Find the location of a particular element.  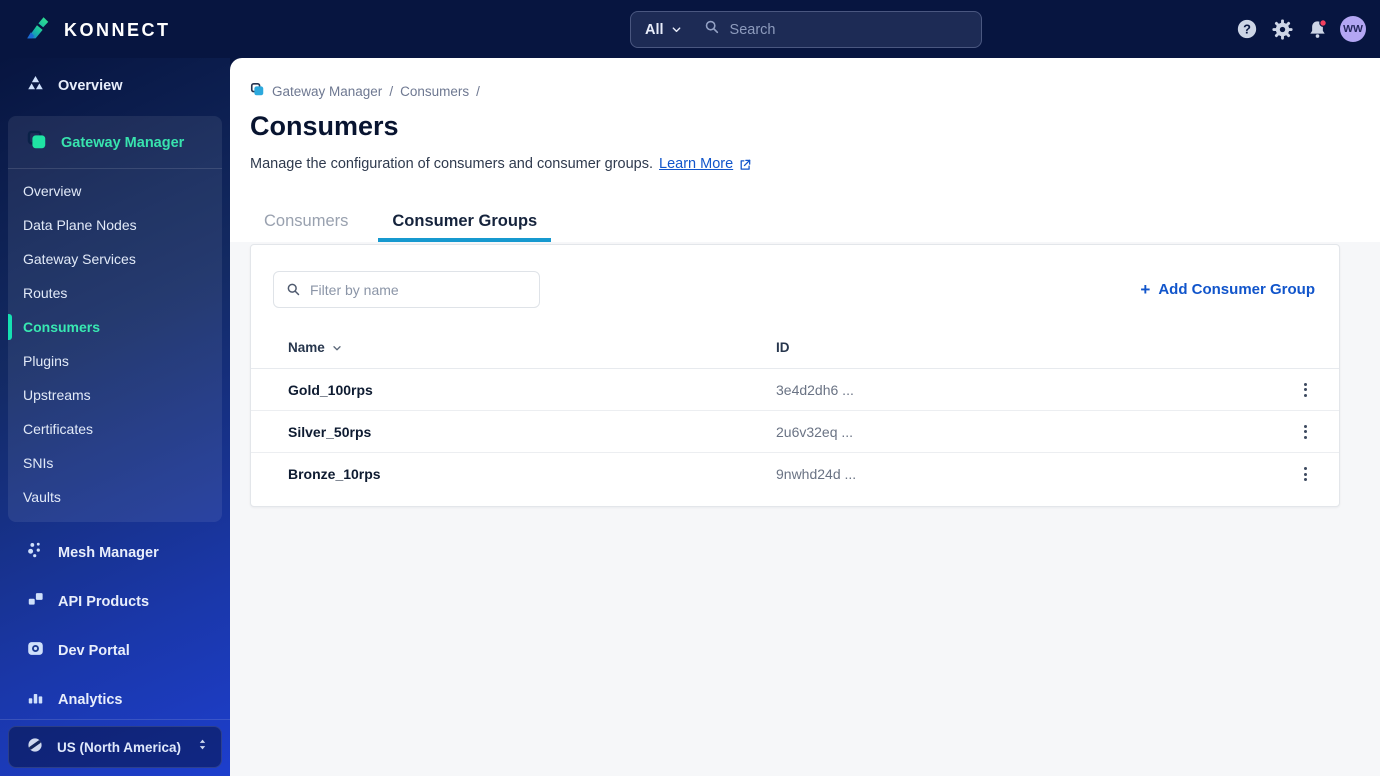

sidebar-item-label: Dev Portal is located at coordinates (94, 650).